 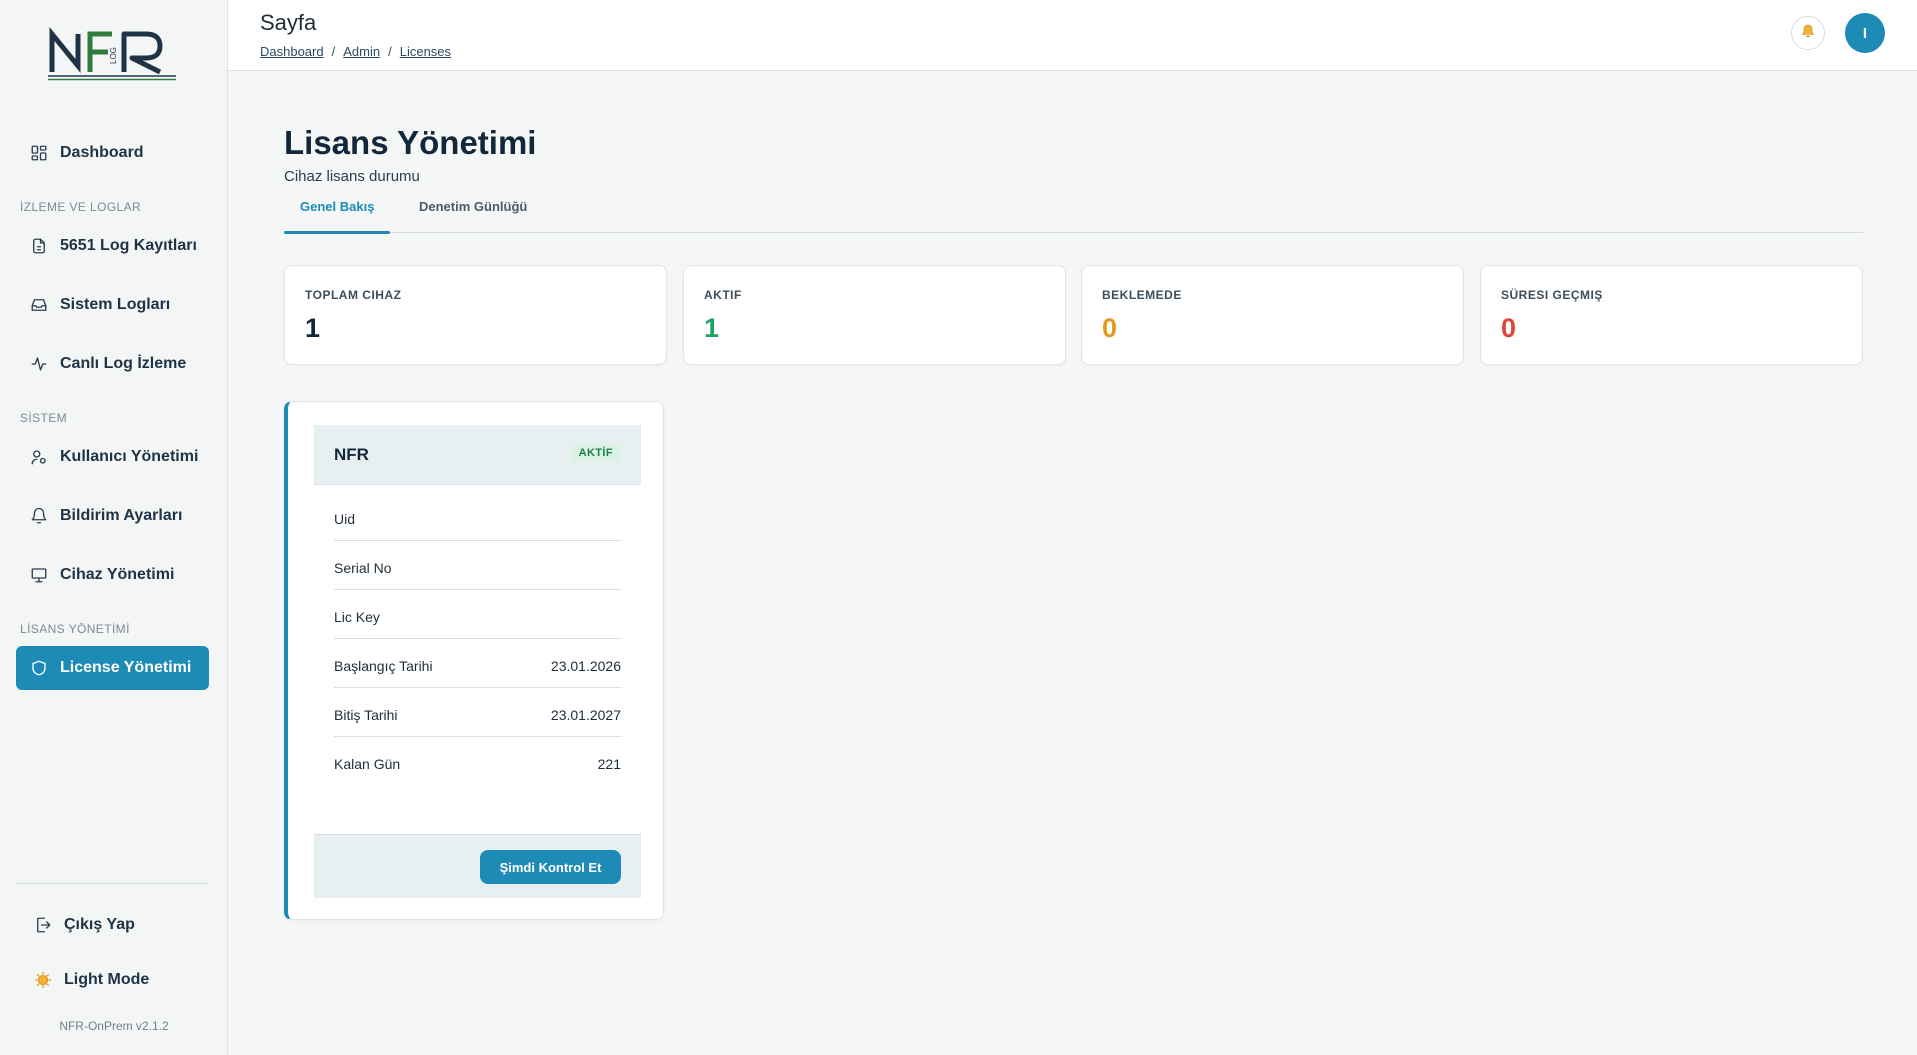 I want to click on breadcrumb-licenses: Licenses, so click(x=425, y=51).